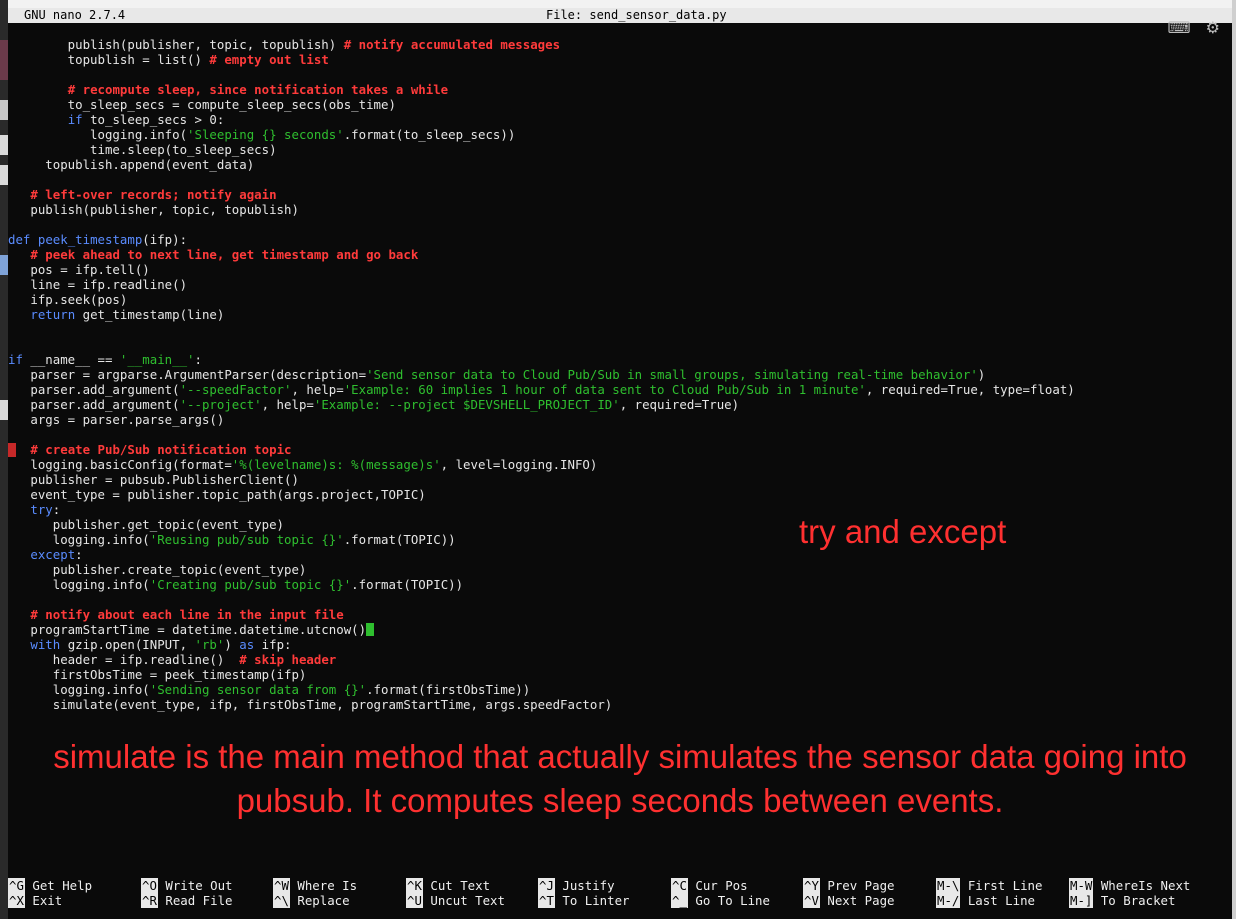  Describe the element at coordinates (153, 194) in the screenshot. I see `code-comment: # left-over records; notify again` at that location.